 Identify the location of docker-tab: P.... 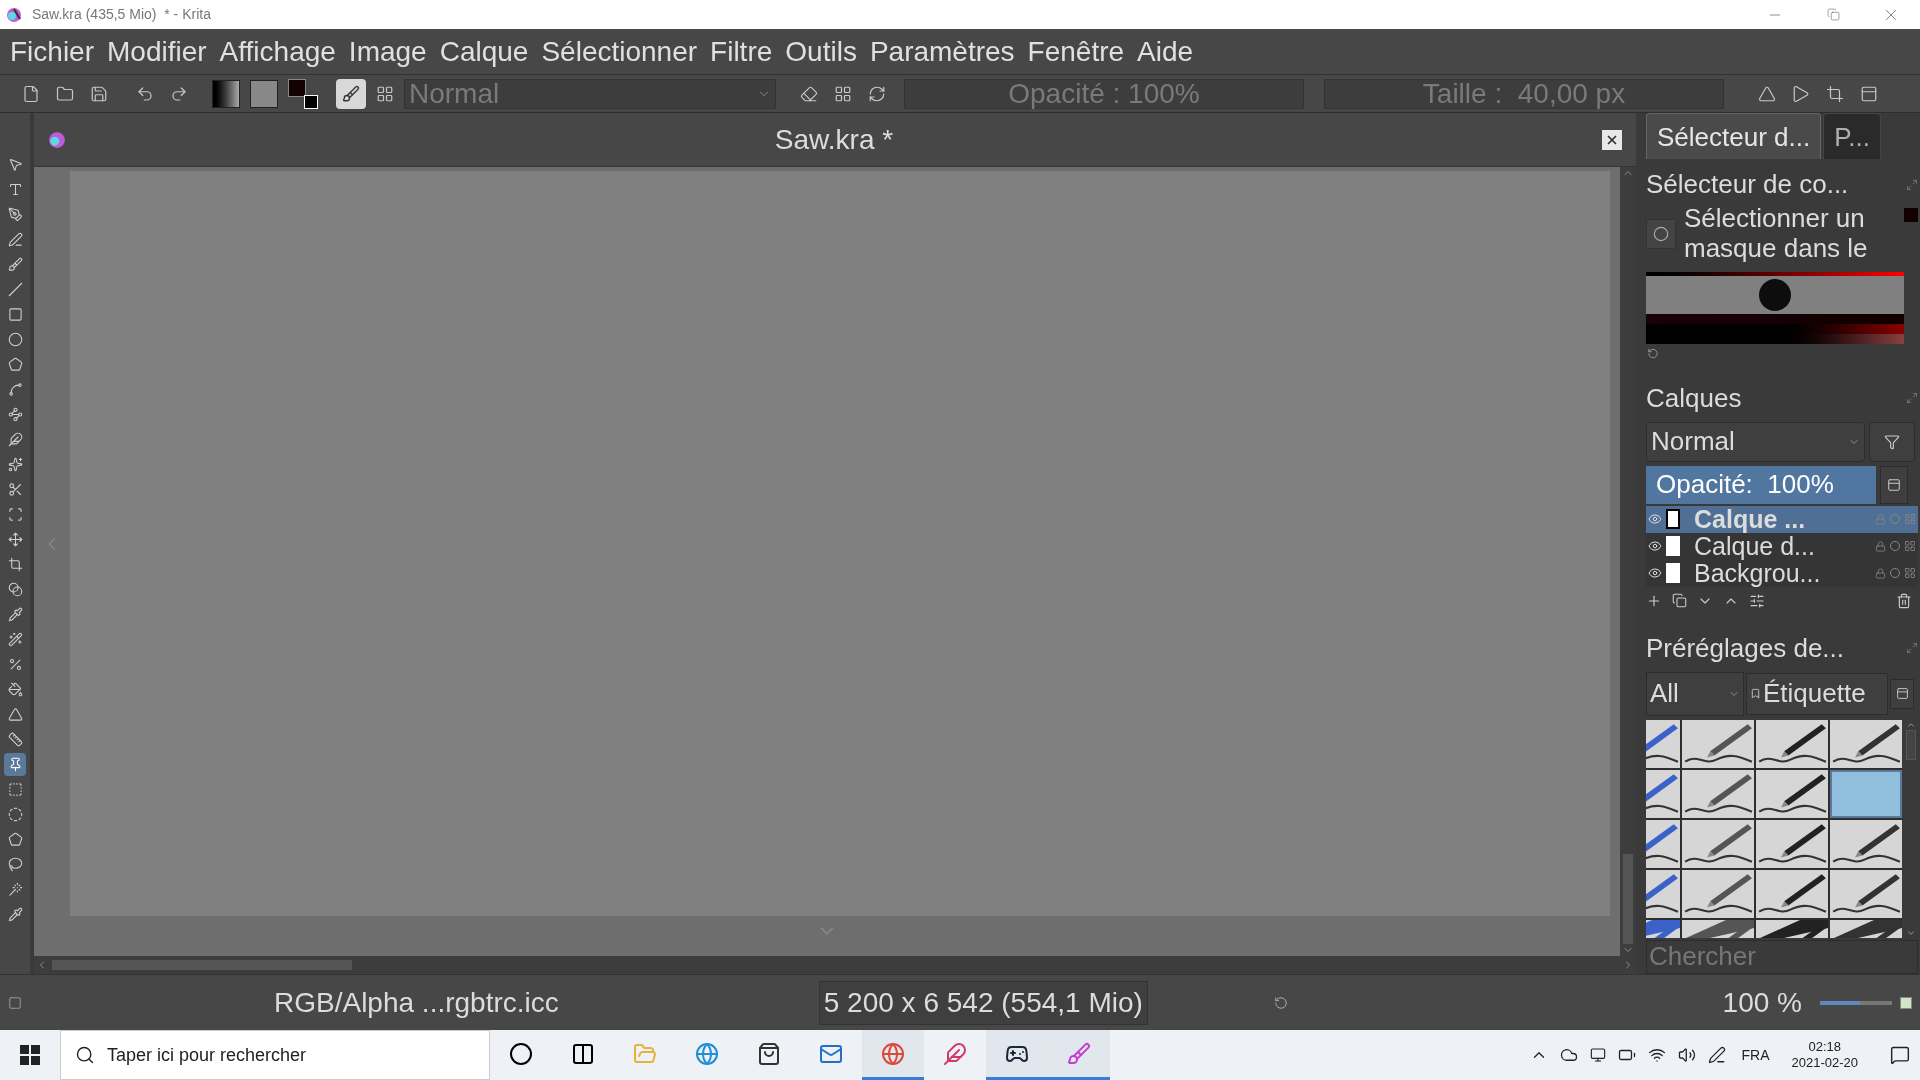
(1852, 136).